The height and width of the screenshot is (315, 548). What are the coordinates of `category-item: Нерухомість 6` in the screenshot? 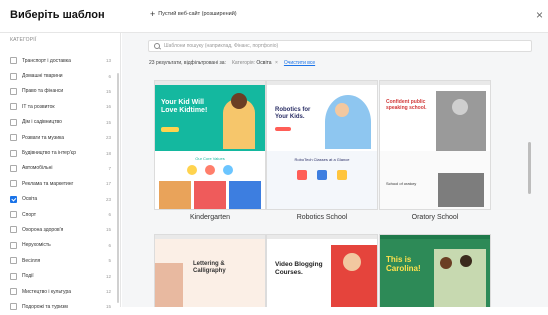 It's located at (60, 245).